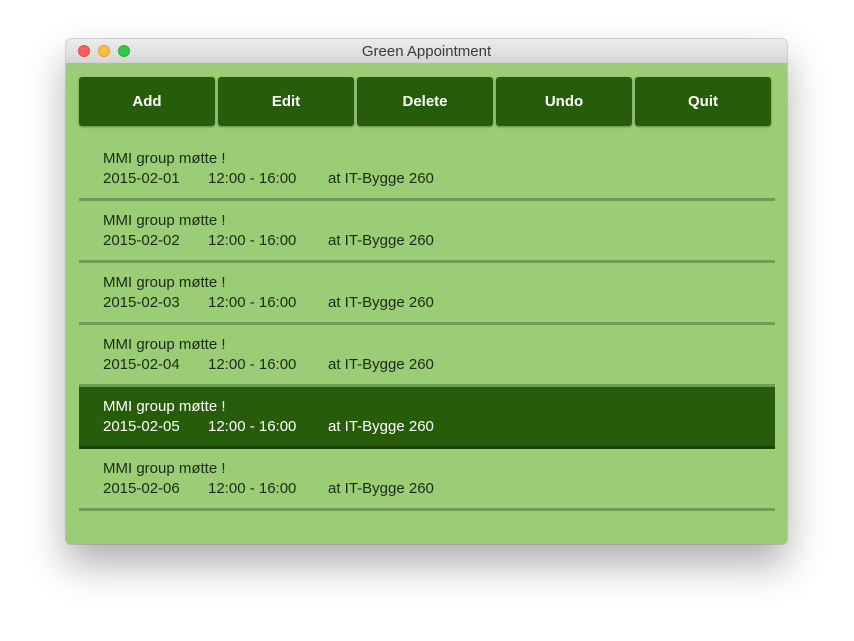  I want to click on appointment-date: 2015-02-04, so click(141, 364).